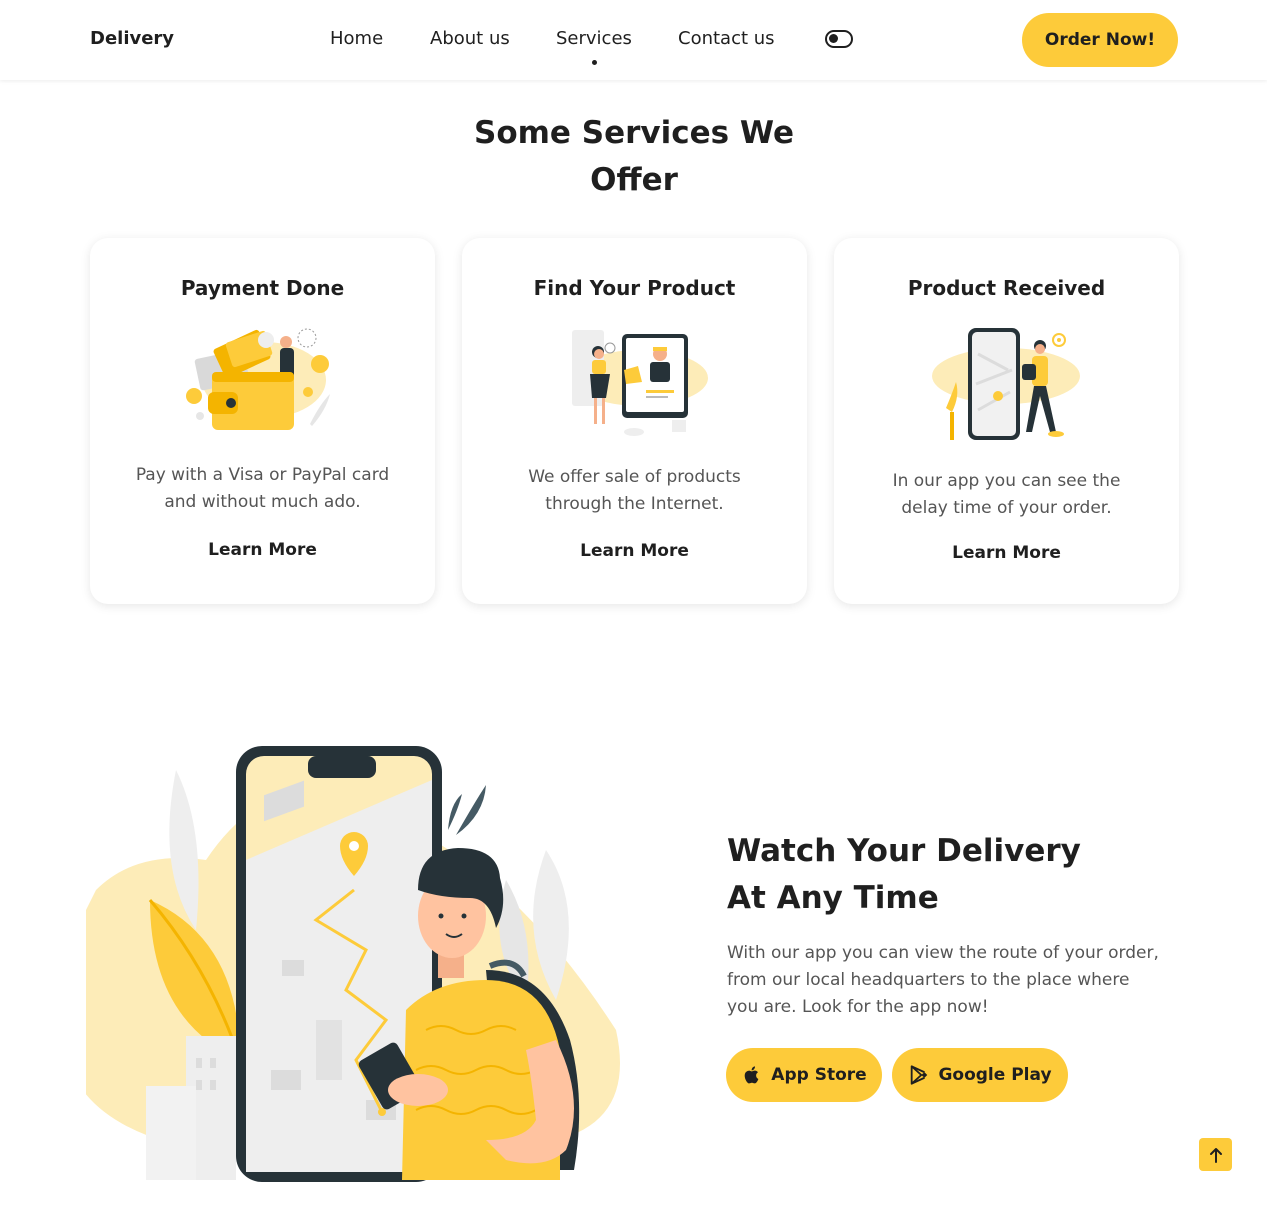 Image resolution: width=1267 pixels, height=1222 pixels. I want to click on app-section-title: Watch Your Delivery At Any Time, so click(947, 875).